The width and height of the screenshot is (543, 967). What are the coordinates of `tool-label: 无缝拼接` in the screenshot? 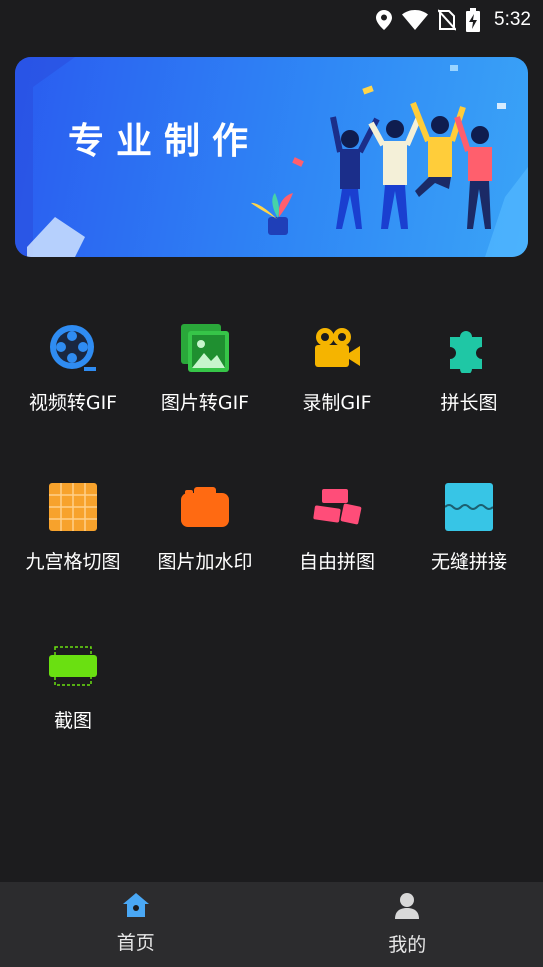 It's located at (468, 562).